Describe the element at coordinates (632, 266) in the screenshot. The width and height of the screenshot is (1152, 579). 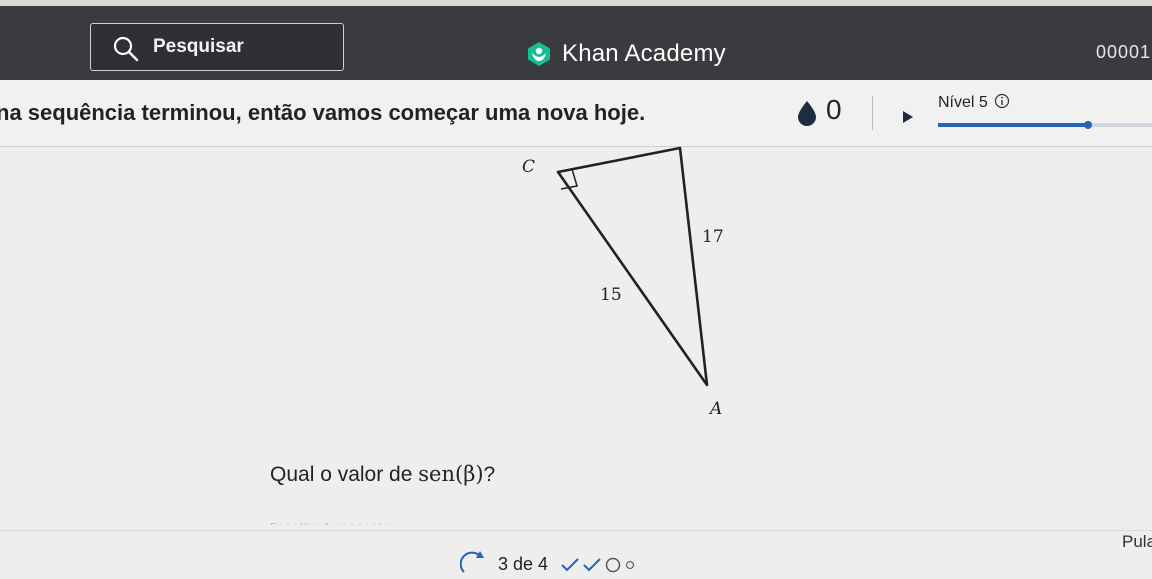
I see `triangle` at that location.